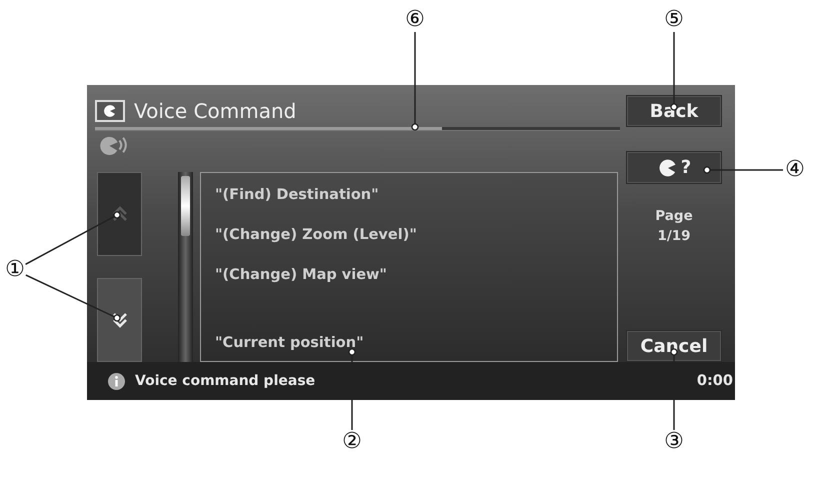 The width and height of the screenshot is (818, 481). I want to click on chevron-up-icon, so click(119, 214).